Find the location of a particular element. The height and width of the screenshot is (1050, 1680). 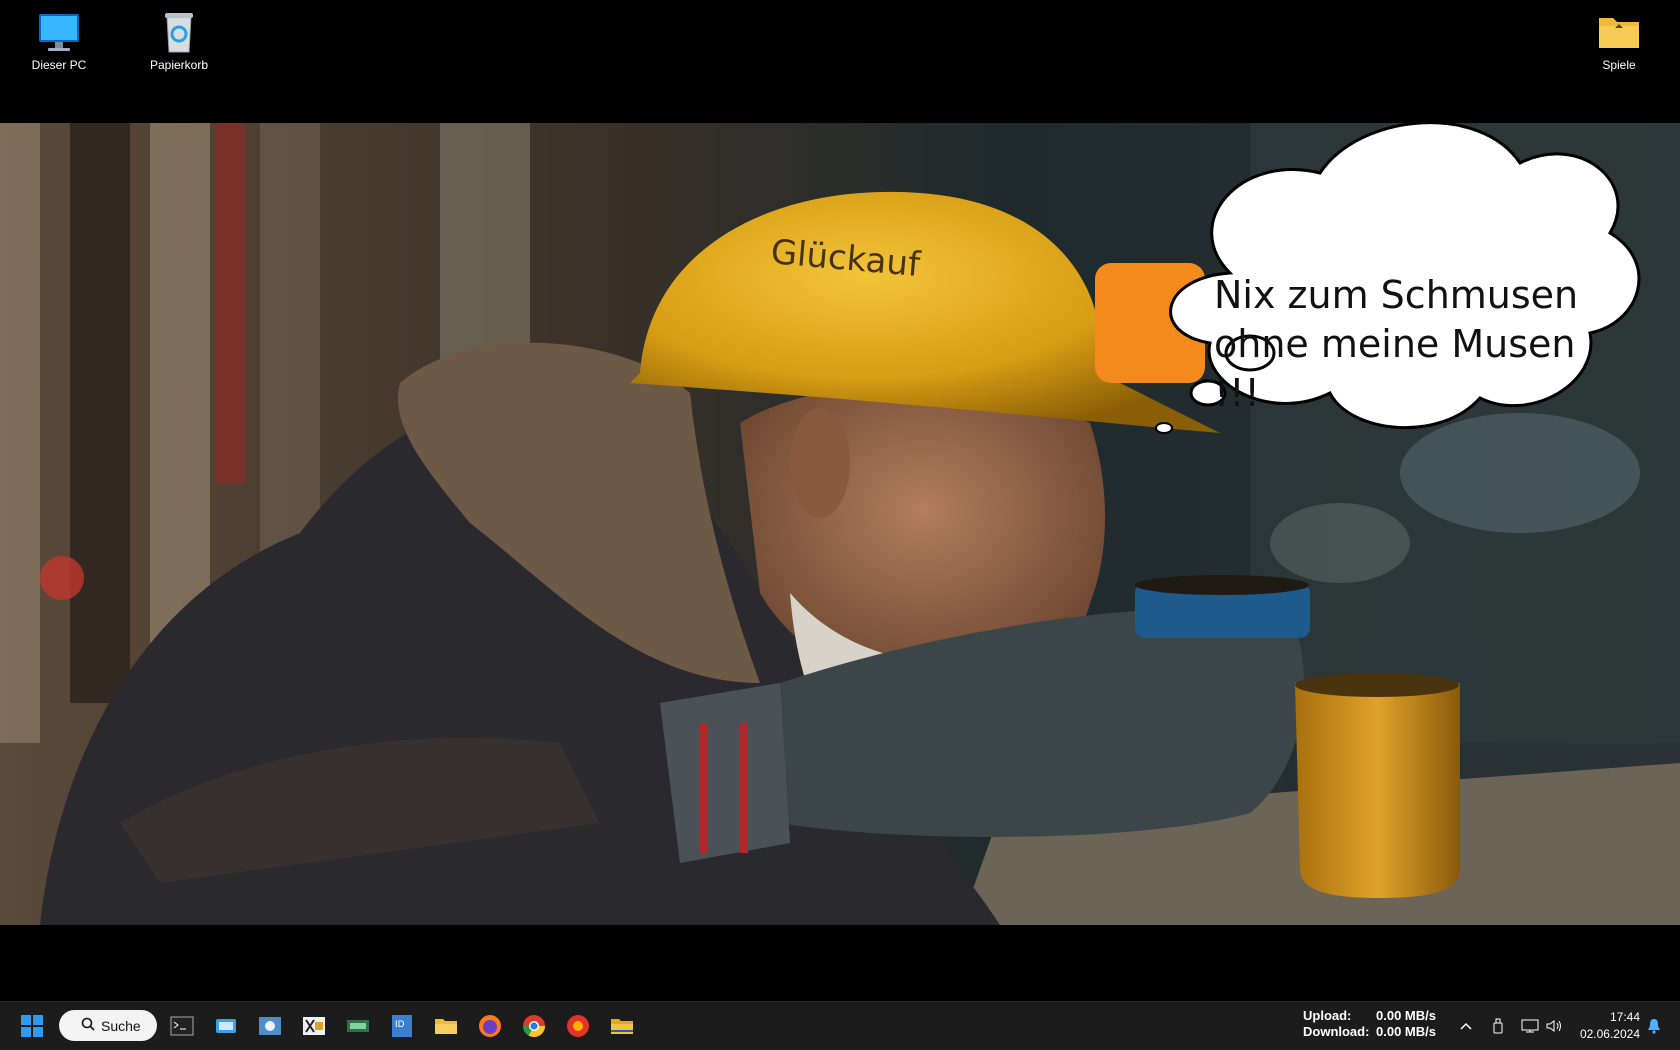

file-explorer-icon is located at coordinates (446, 1026).